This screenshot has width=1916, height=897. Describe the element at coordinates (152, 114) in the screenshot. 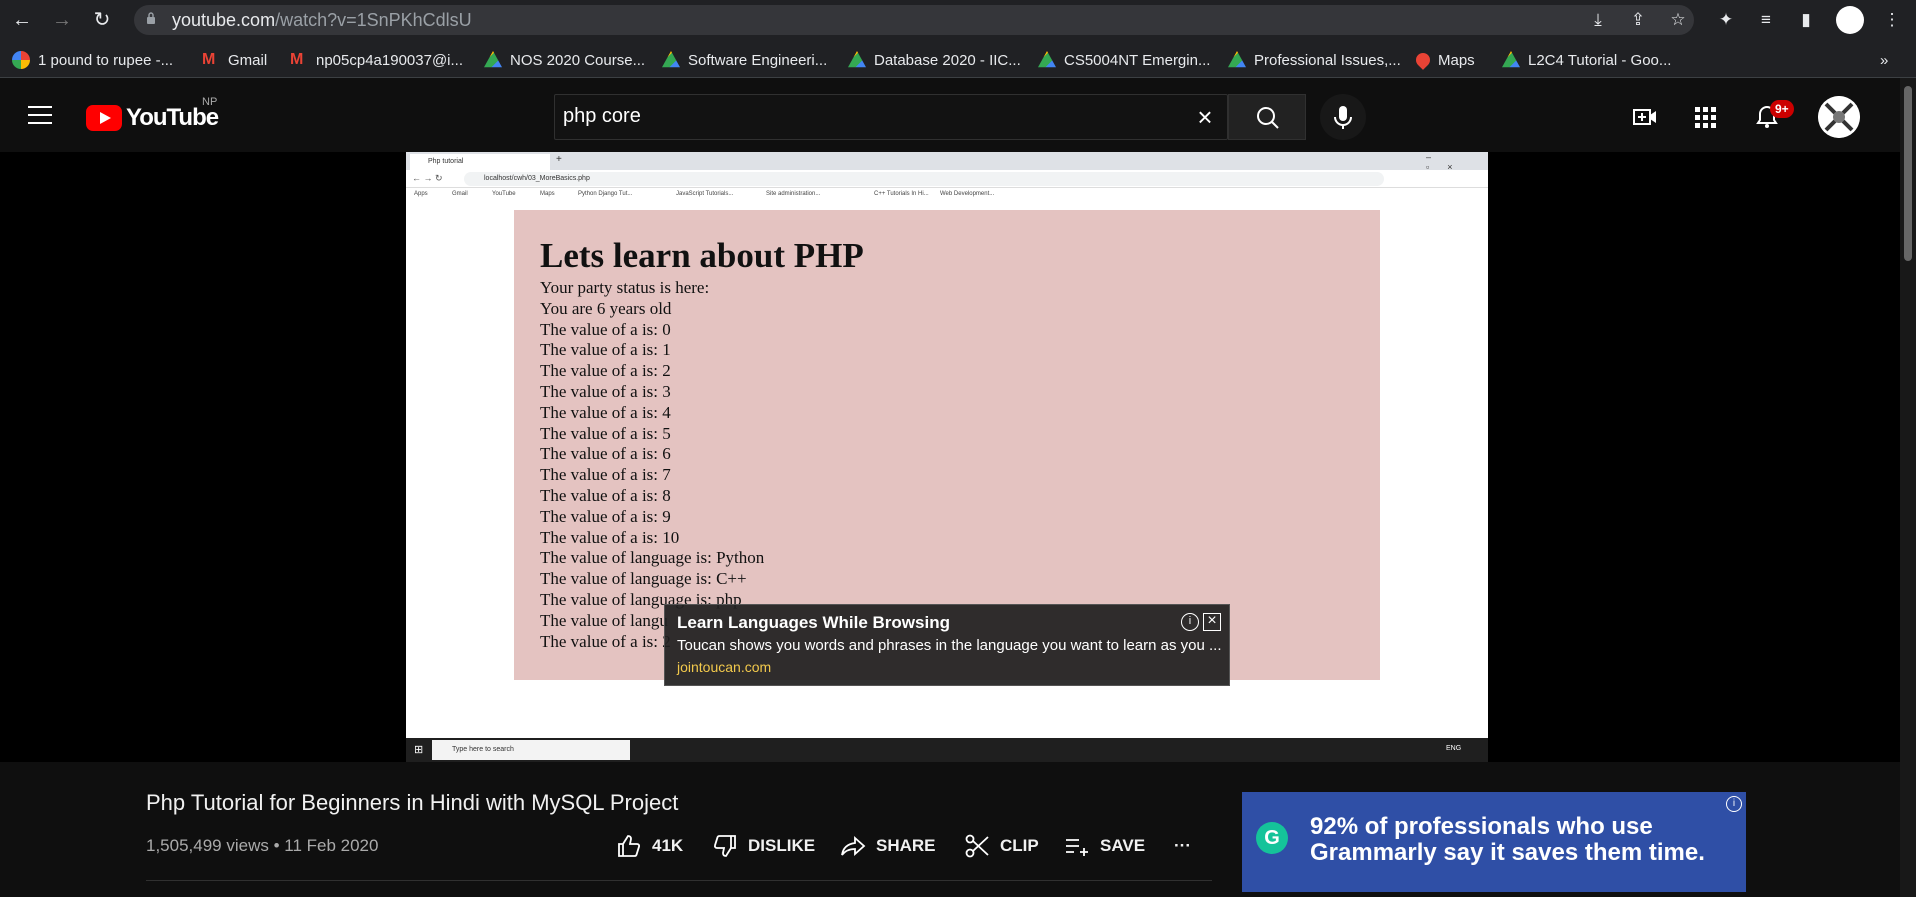

I see `youtube-logo: YouTube NP` at that location.